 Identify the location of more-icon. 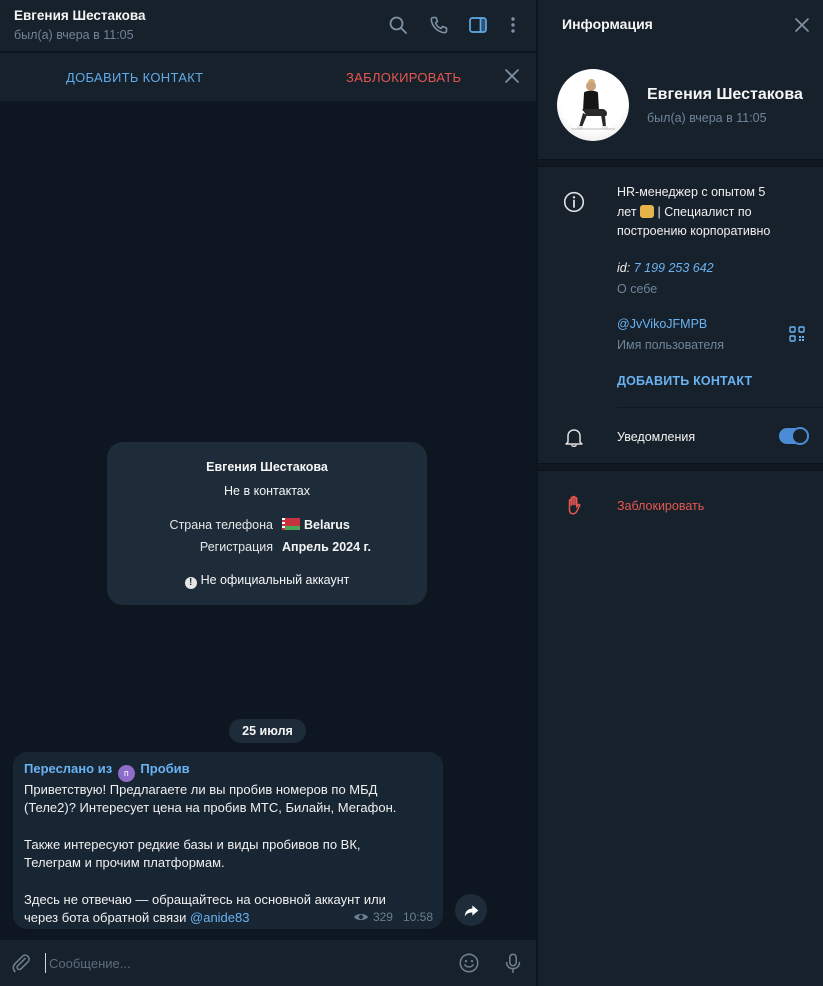
(513, 25).